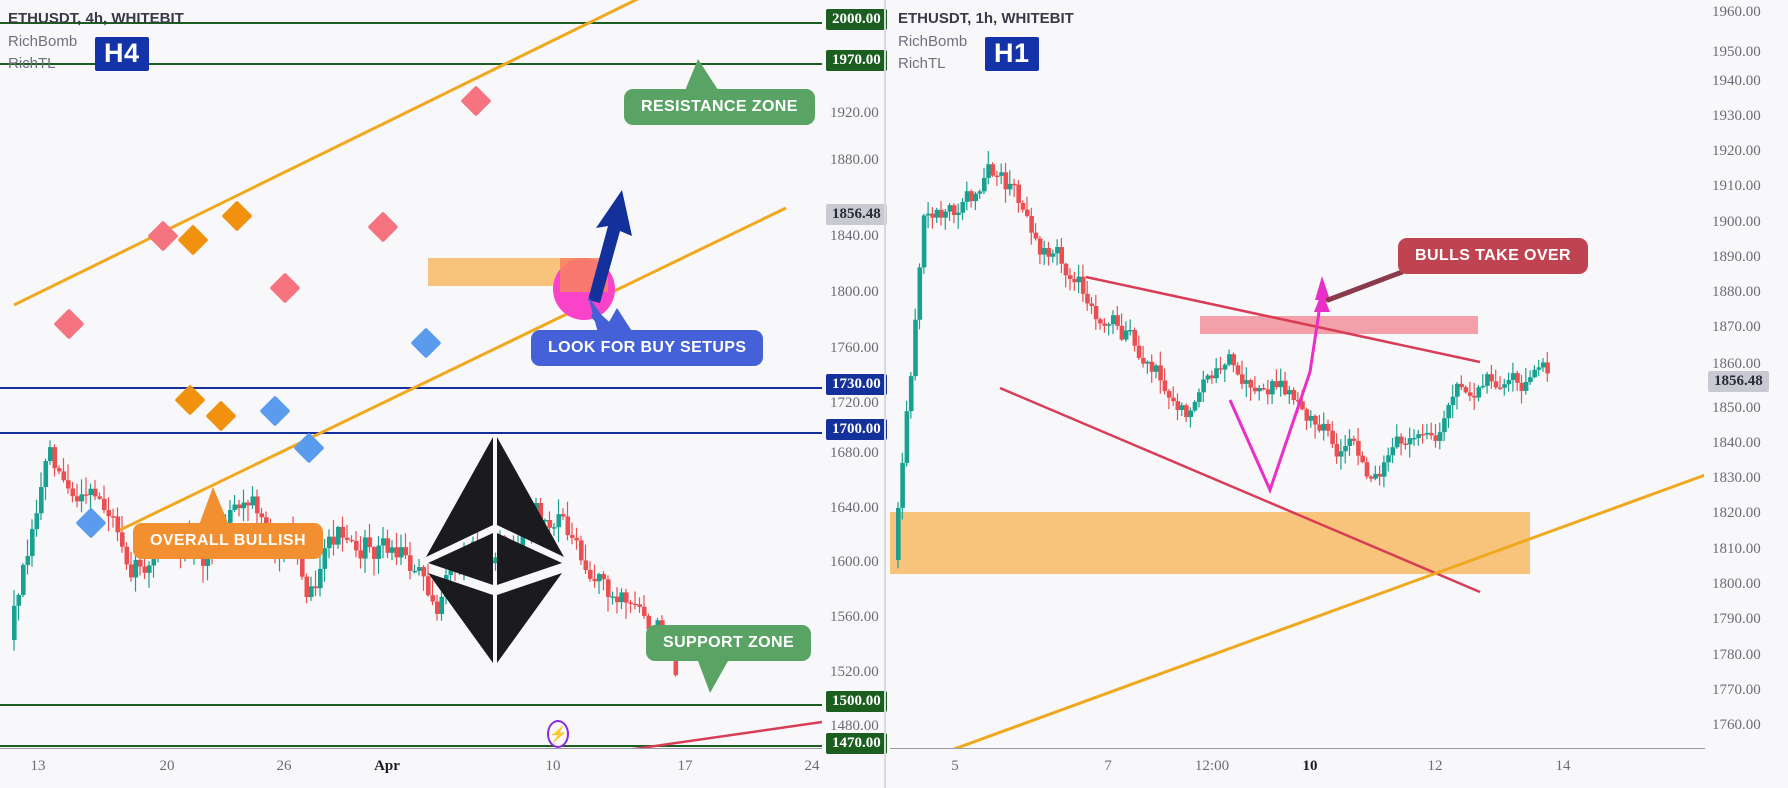 Image resolution: width=1788 pixels, height=788 pixels. I want to click on support-zone-callout: SUPPORT ZONE, so click(729, 659).